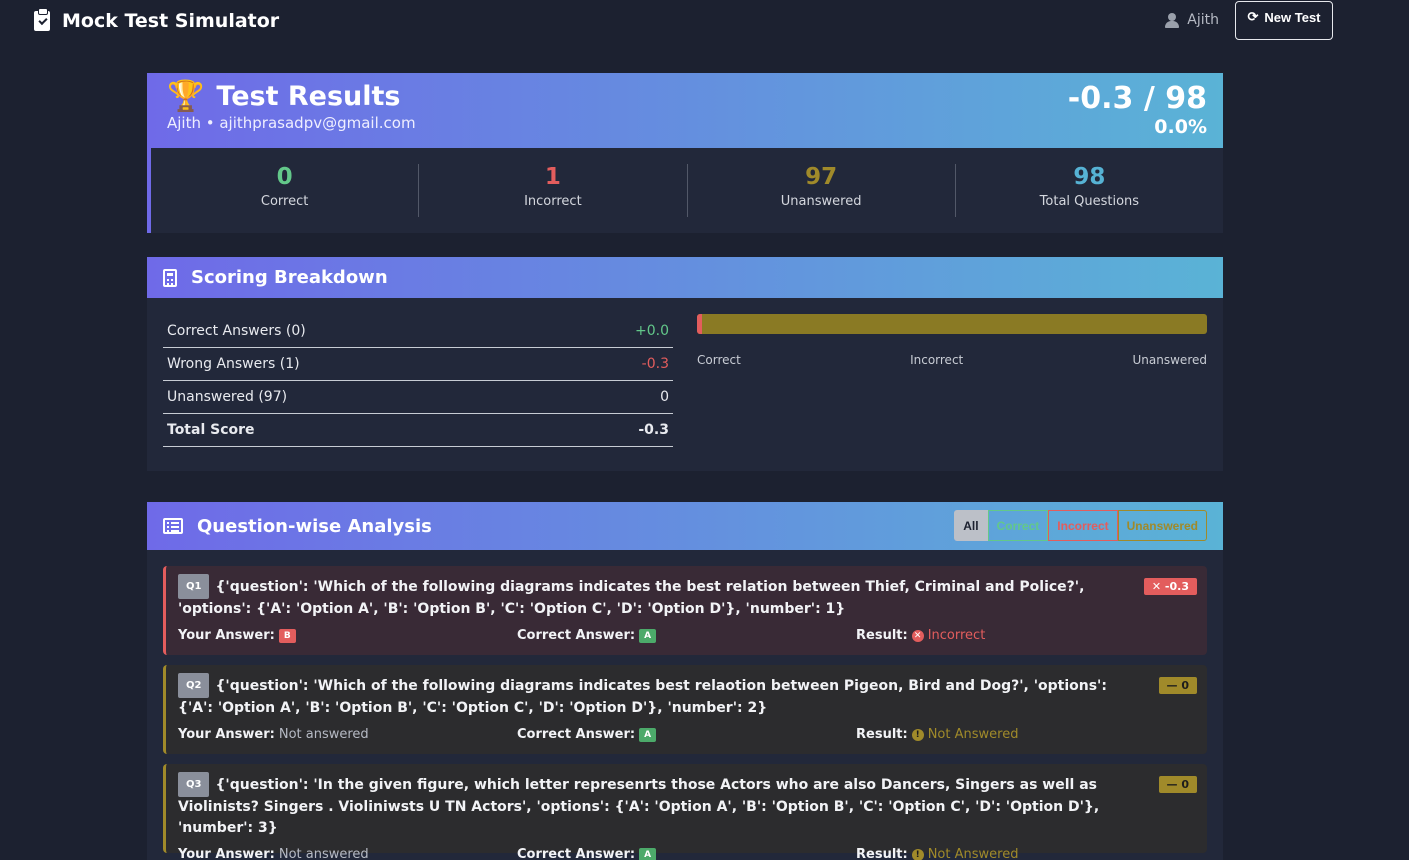 This screenshot has width=1409, height=860. What do you see at coordinates (194, 685) in the screenshot?
I see `question-number: Q2` at bounding box center [194, 685].